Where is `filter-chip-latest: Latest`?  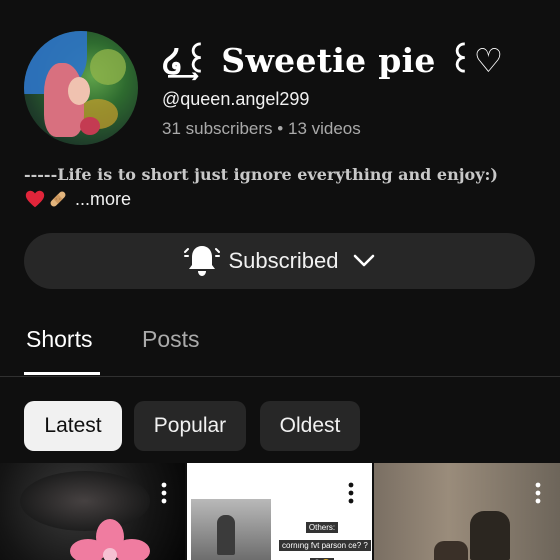 filter-chip-latest: Latest is located at coordinates (73, 426).